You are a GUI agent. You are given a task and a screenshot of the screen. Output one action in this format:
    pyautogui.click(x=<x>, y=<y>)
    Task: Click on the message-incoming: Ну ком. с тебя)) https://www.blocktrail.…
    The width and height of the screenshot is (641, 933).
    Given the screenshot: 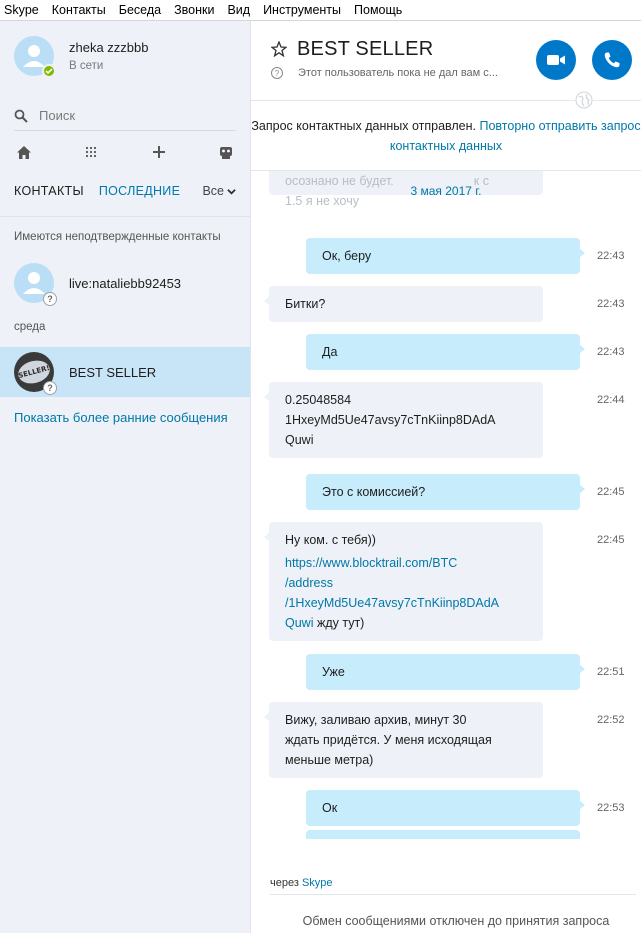 What is the action you would take?
    pyautogui.click(x=403, y=581)
    